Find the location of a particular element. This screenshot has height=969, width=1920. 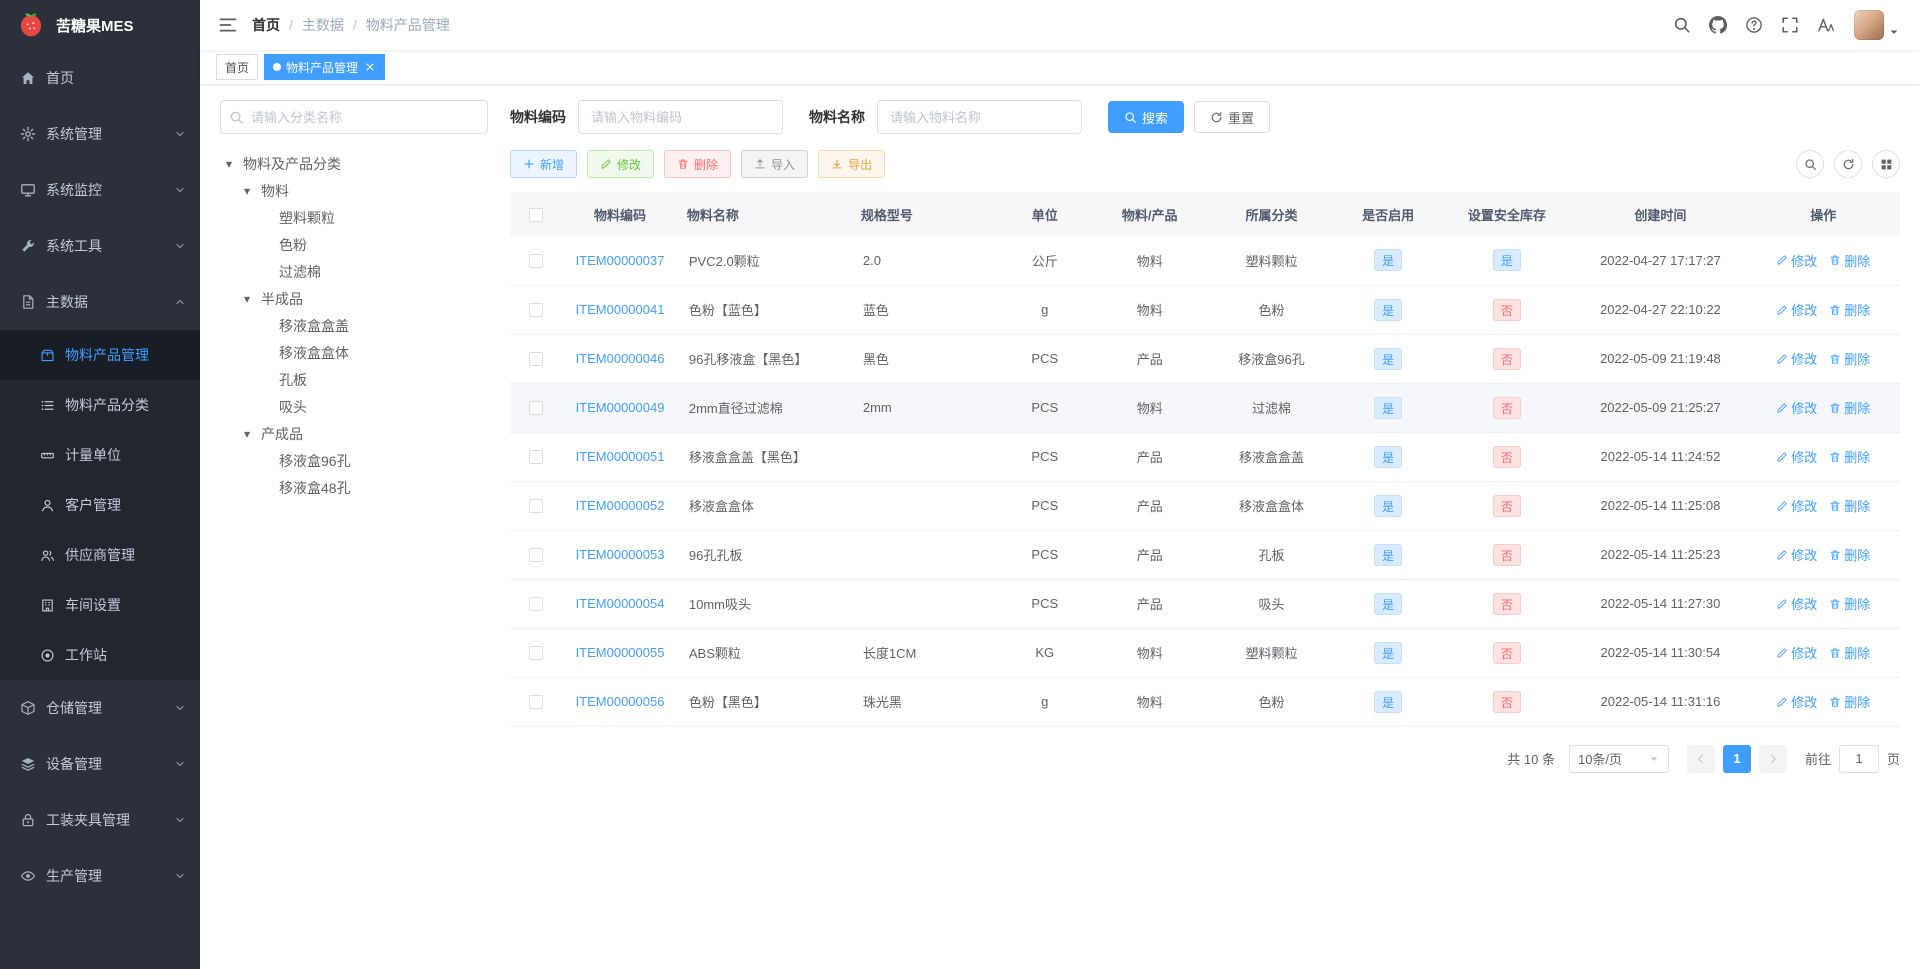

material-code-link: ITEM00000051 is located at coordinates (620, 456).